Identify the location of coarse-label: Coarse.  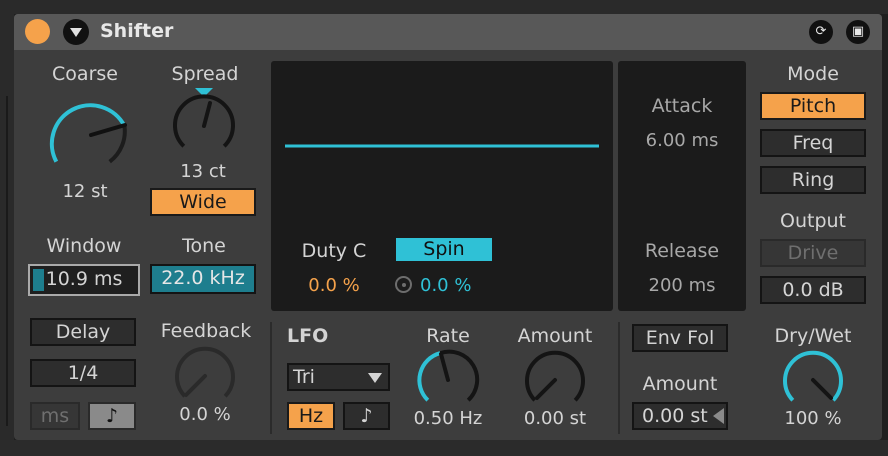
(85, 74).